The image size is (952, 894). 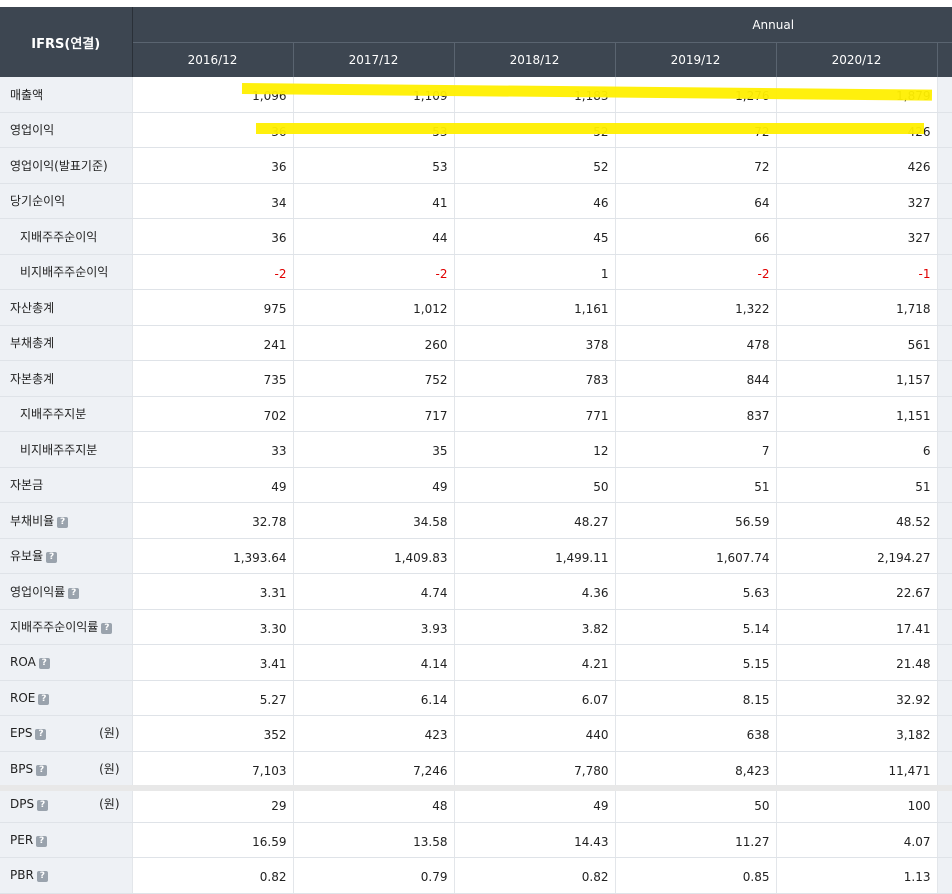 I want to click on row-label-text: EPS, so click(x=21, y=733).